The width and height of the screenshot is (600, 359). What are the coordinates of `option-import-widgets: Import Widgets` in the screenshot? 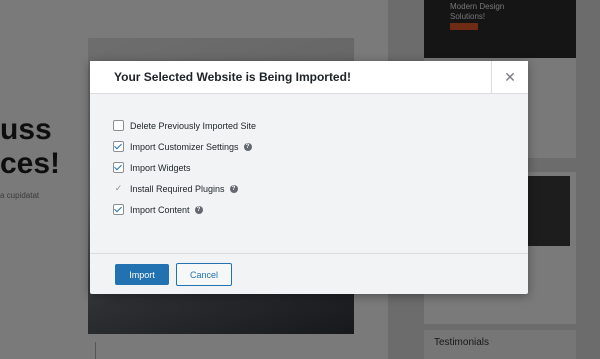 It's located at (184, 167).